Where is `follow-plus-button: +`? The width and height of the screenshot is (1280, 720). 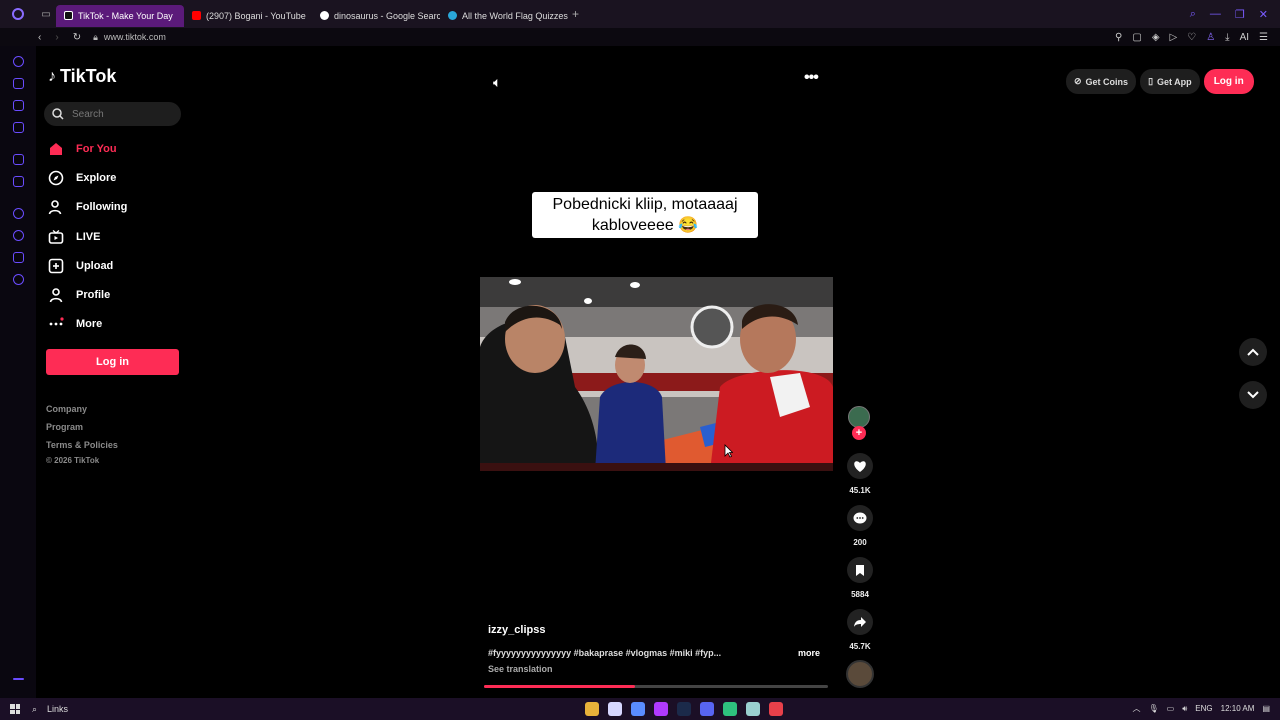 follow-plus-button: + is located at coordinates (859, 433).